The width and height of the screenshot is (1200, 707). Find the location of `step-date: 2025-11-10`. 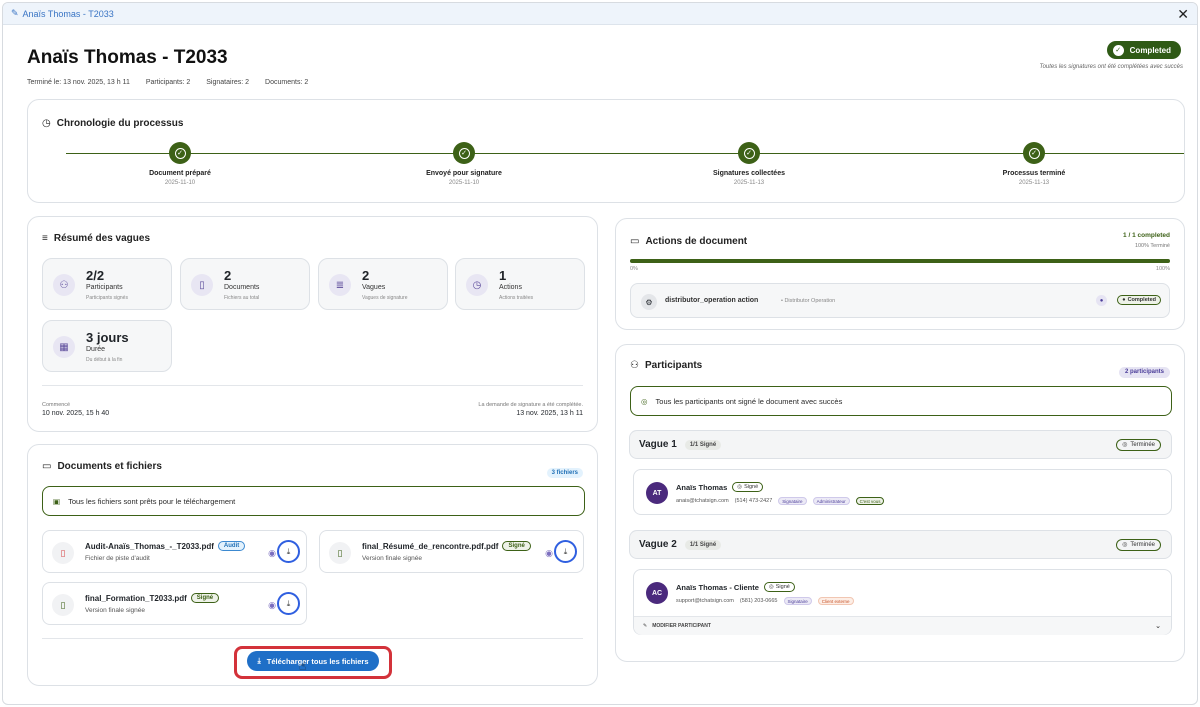

step-date: 2025-11-10 is located at coordinates (180, 183).